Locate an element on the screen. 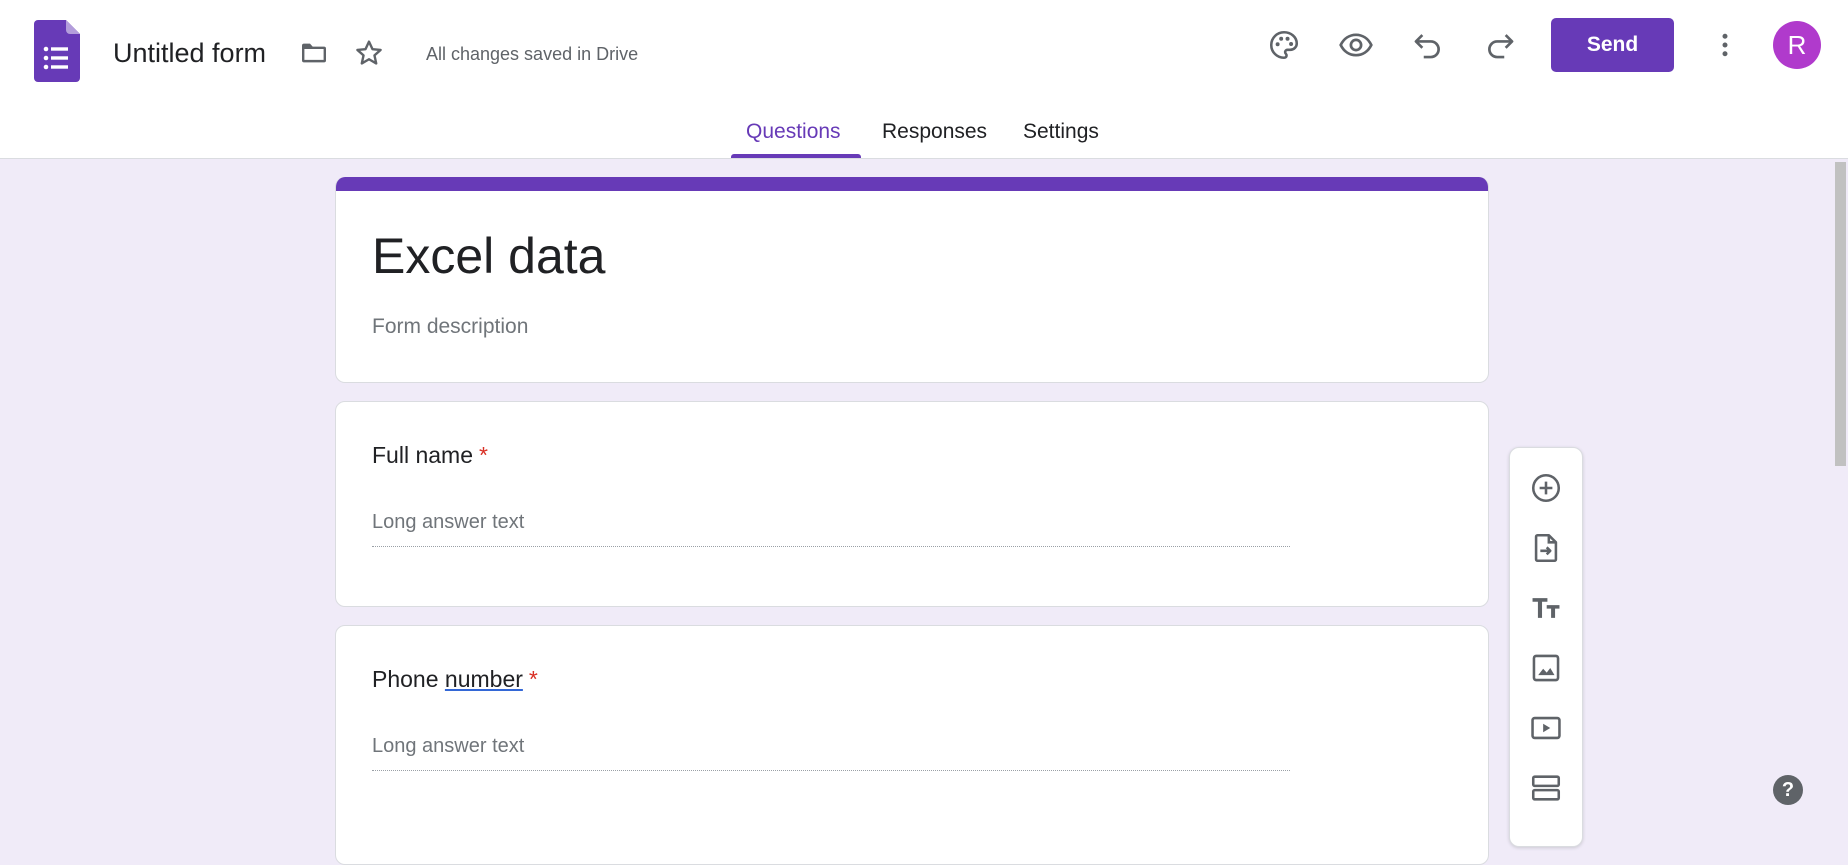 This screenshot has height=865, width=1848. document-title: Untitled form is located at coordinates (189, 53).